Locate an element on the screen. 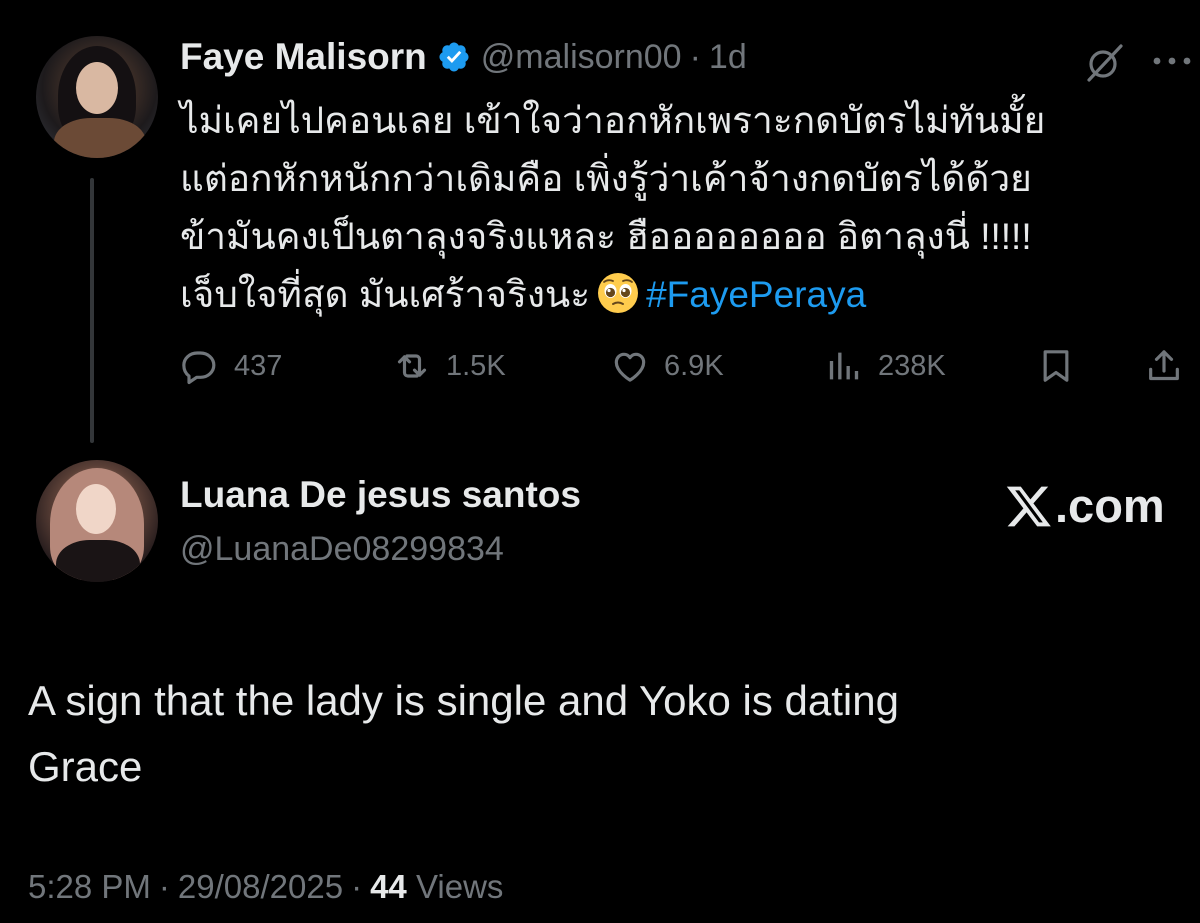  thread-line is located at coordinates (92, 310).